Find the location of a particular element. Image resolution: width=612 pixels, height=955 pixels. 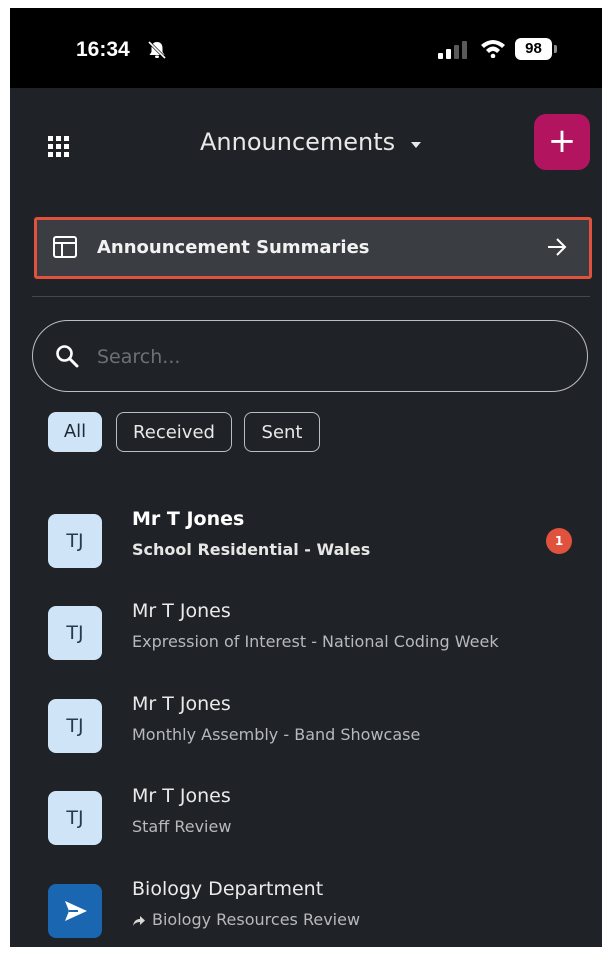

announcement-subject-line: Biology Resources Review is located at coordinates (246, 919).